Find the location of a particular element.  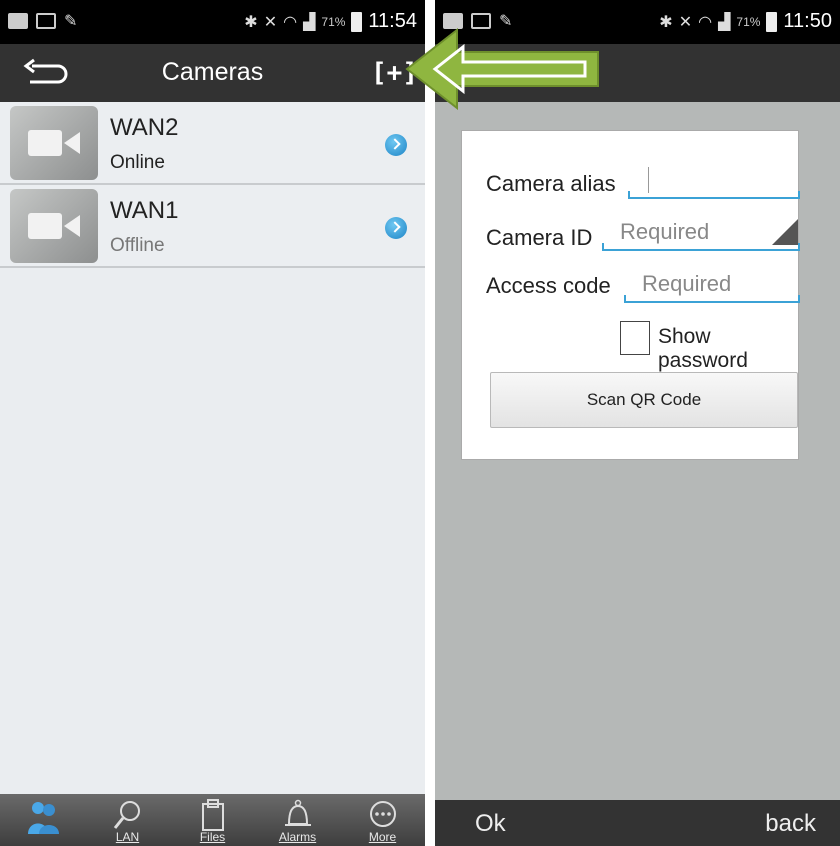

tab-lan: LAN is located at coordinates (128, 820).